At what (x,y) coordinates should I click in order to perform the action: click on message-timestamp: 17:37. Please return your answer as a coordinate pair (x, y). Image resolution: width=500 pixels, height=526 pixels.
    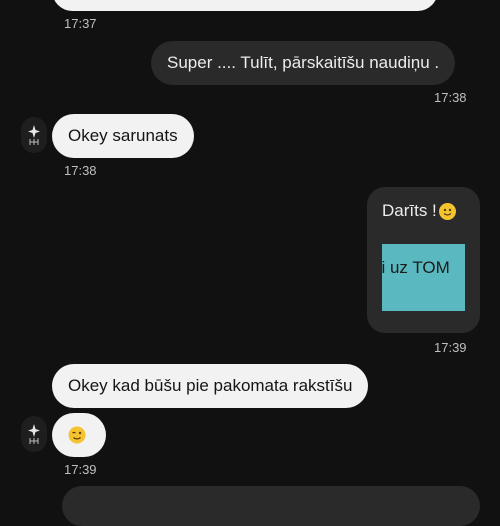
    Looking at the image, I should click on (80, 23).